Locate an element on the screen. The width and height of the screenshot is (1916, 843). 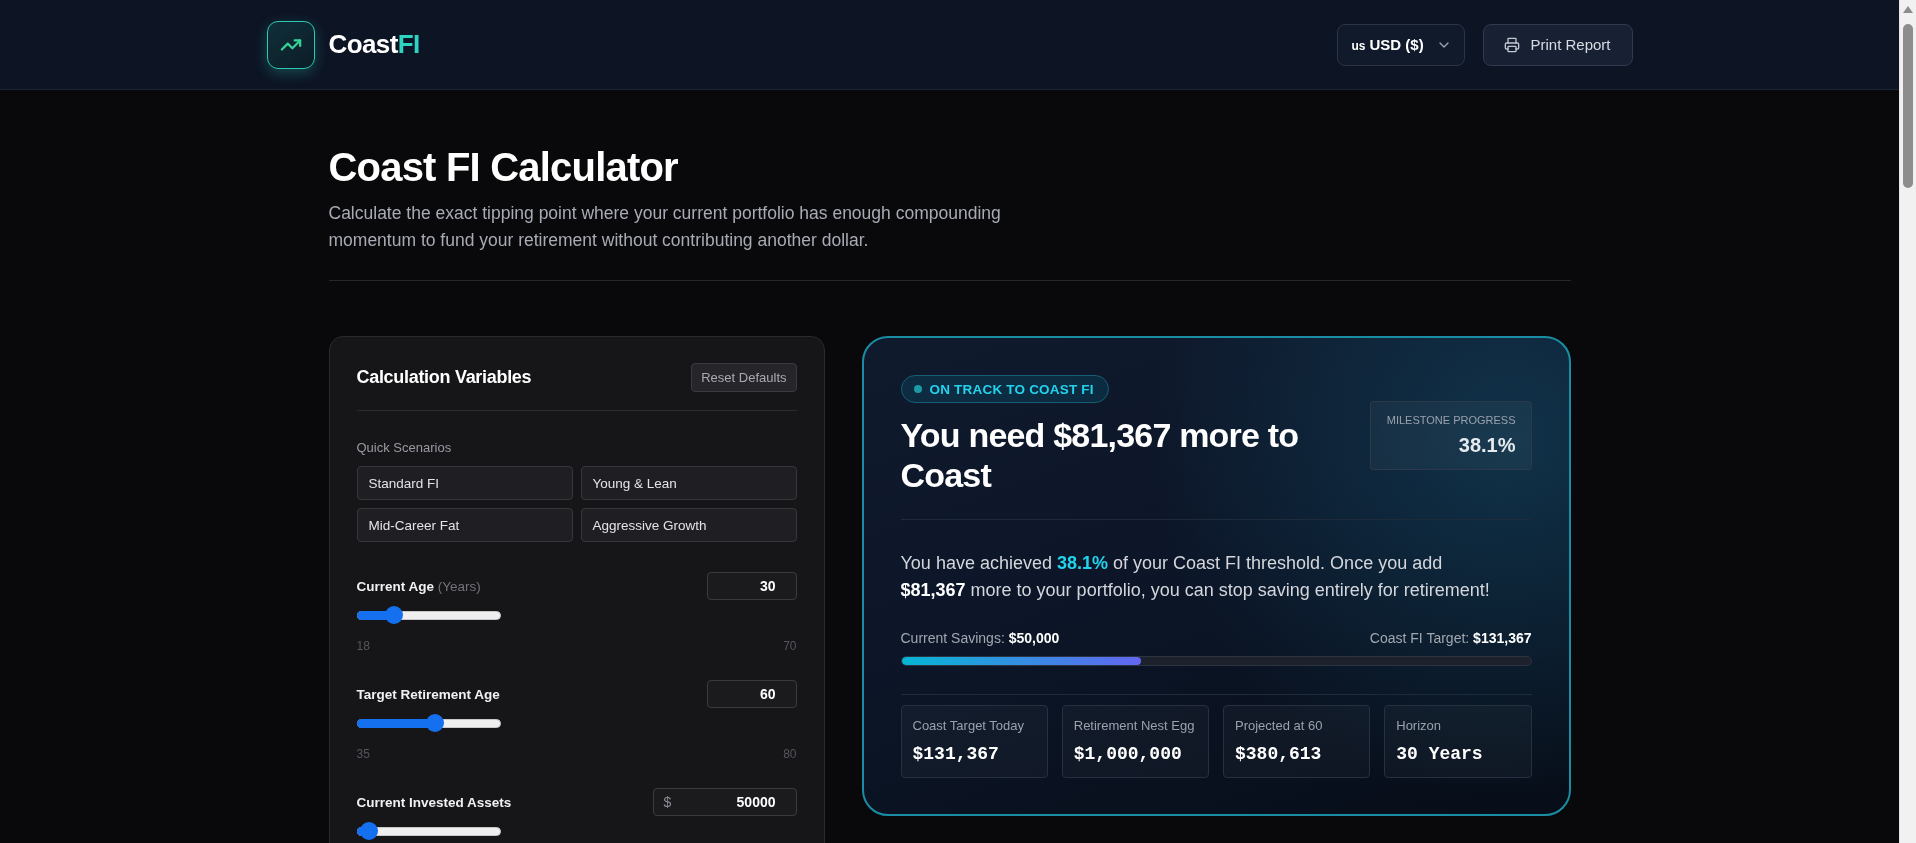
reset-button: Reset Defaults is located at coordinates (744, 377).